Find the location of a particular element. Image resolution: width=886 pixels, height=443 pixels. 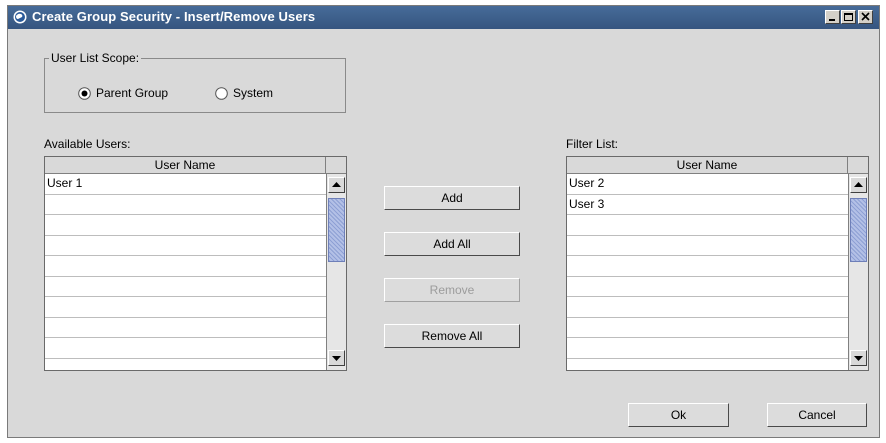

filter-scrollbar is located at coordinates (858, 272).